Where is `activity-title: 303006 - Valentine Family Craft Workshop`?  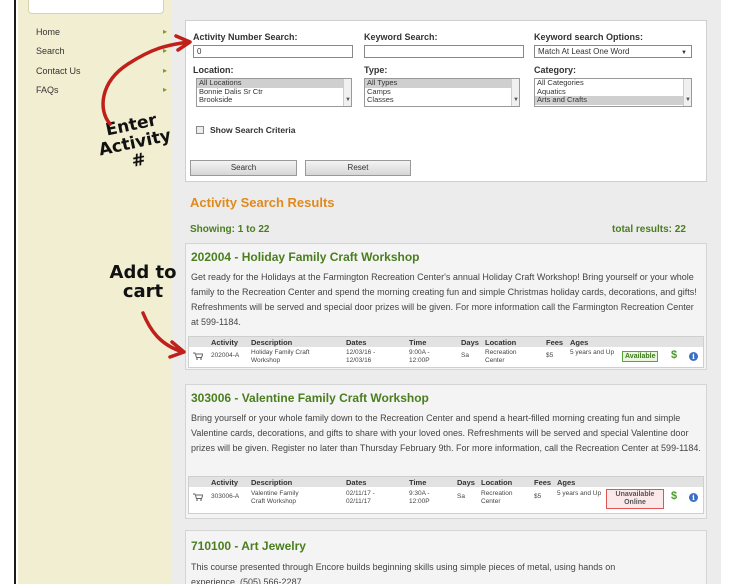
activity-title: 303006 - Valentine Family Craft Workshop is located at coordinates (310, 398).